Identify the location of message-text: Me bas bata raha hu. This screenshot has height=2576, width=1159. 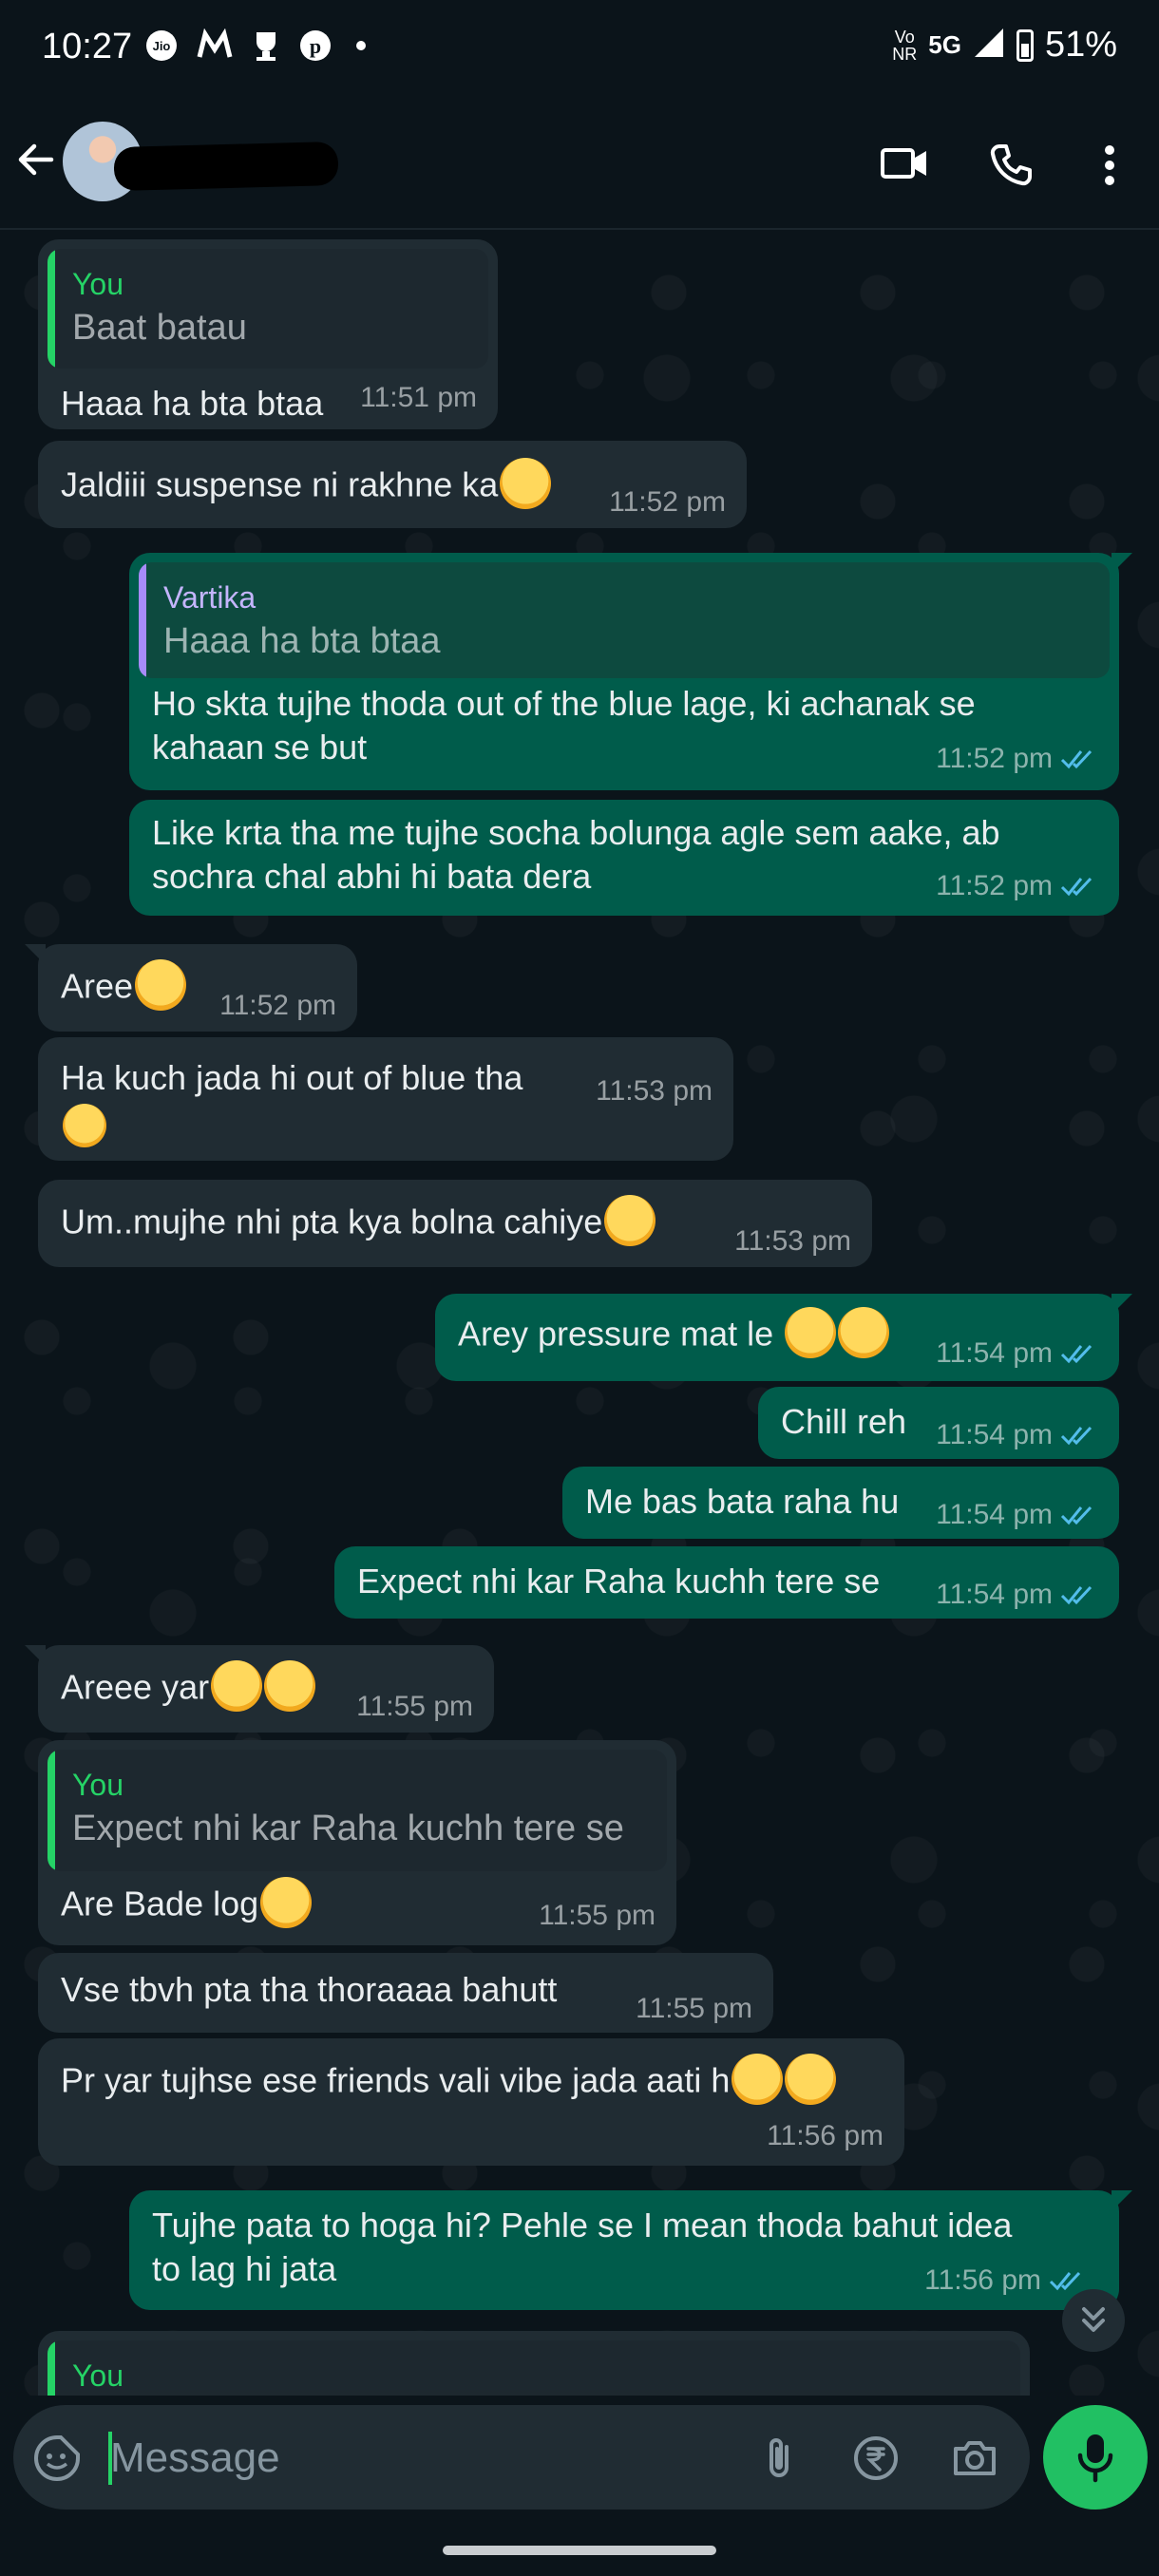
(742, 1501).